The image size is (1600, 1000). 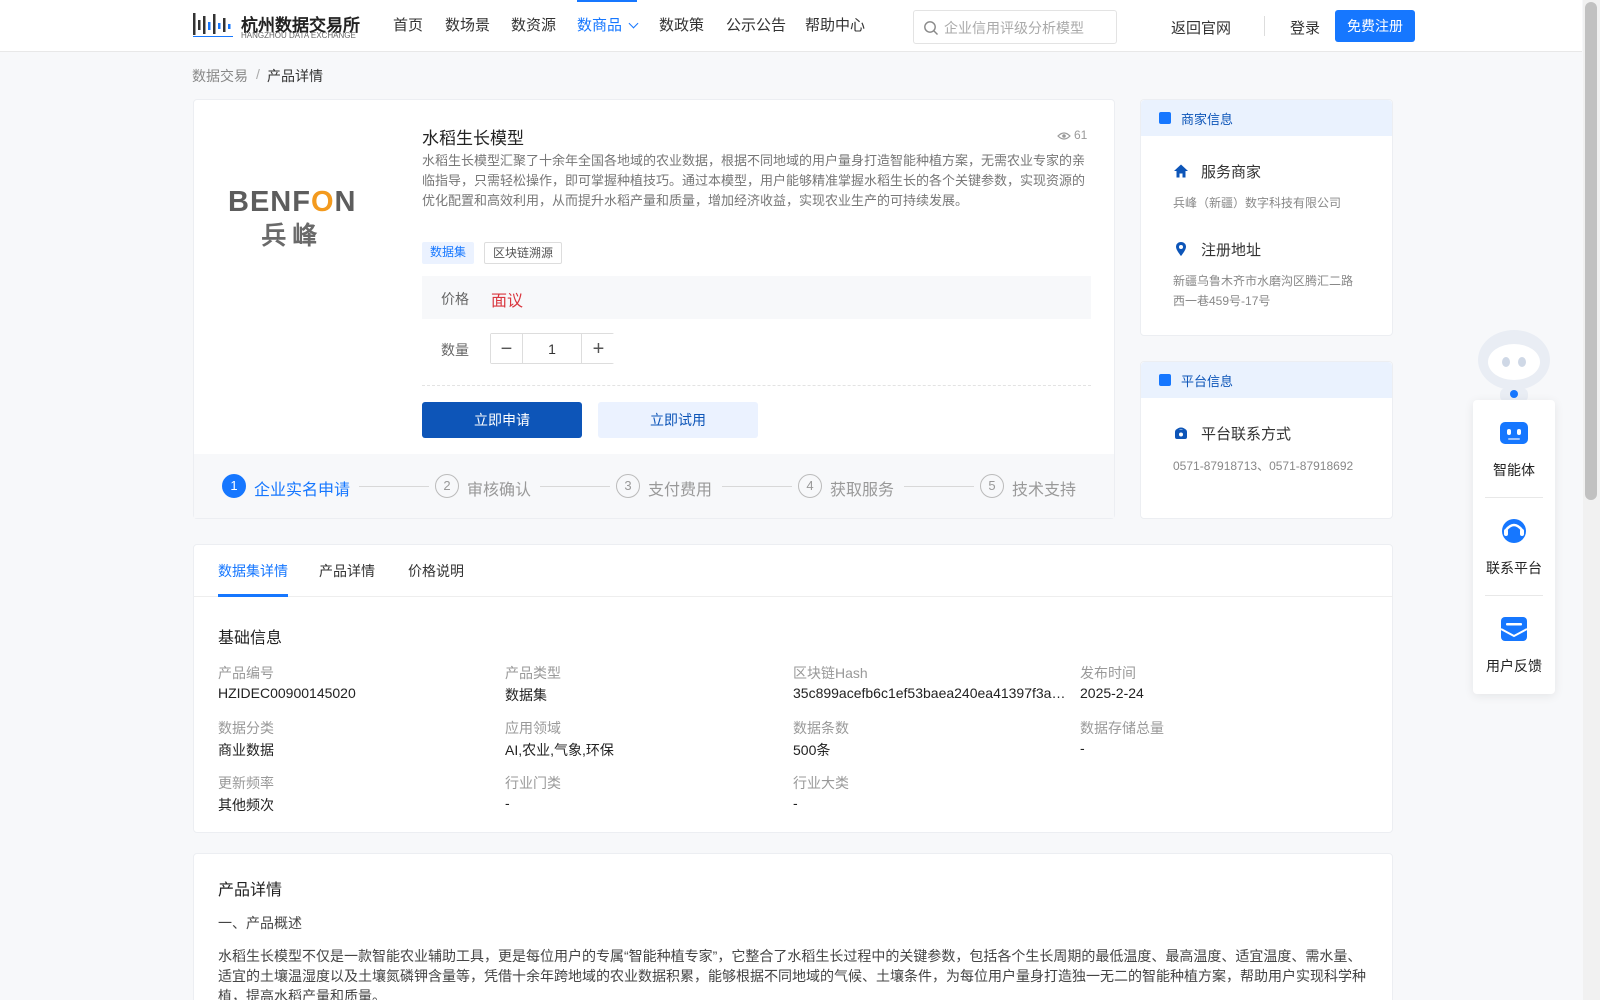 What do you see at coordinates (250, 890) in the screenshot?
I see `product-detail-title: 产品详情` at bounding box center [250, 890].